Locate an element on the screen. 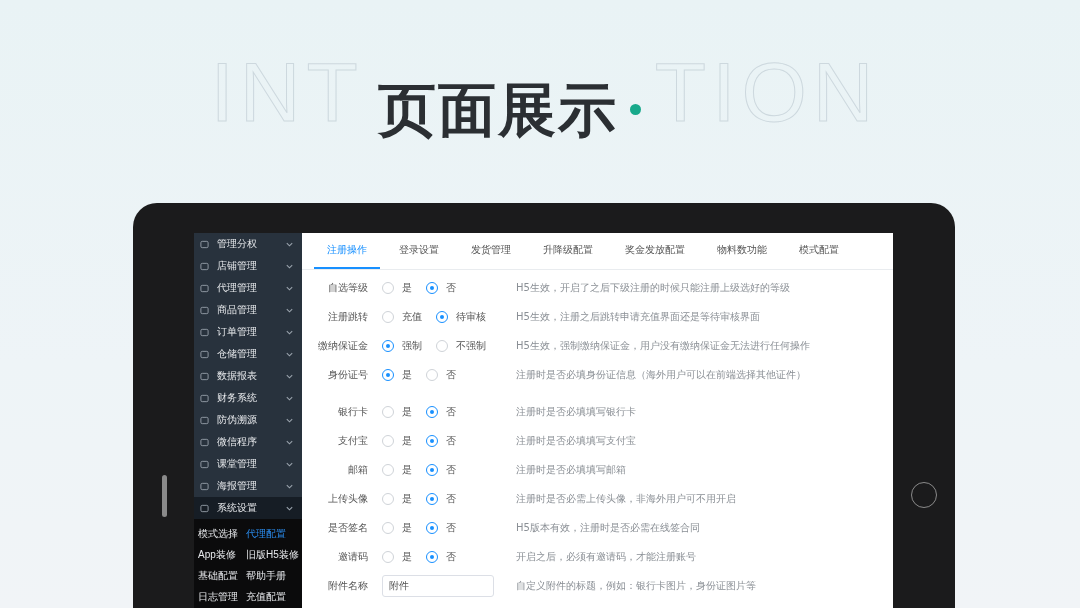  field-hint: 自定义附件的标题，例如：银行卡图片，身份证图片等 is located at coordinates (636, 585).